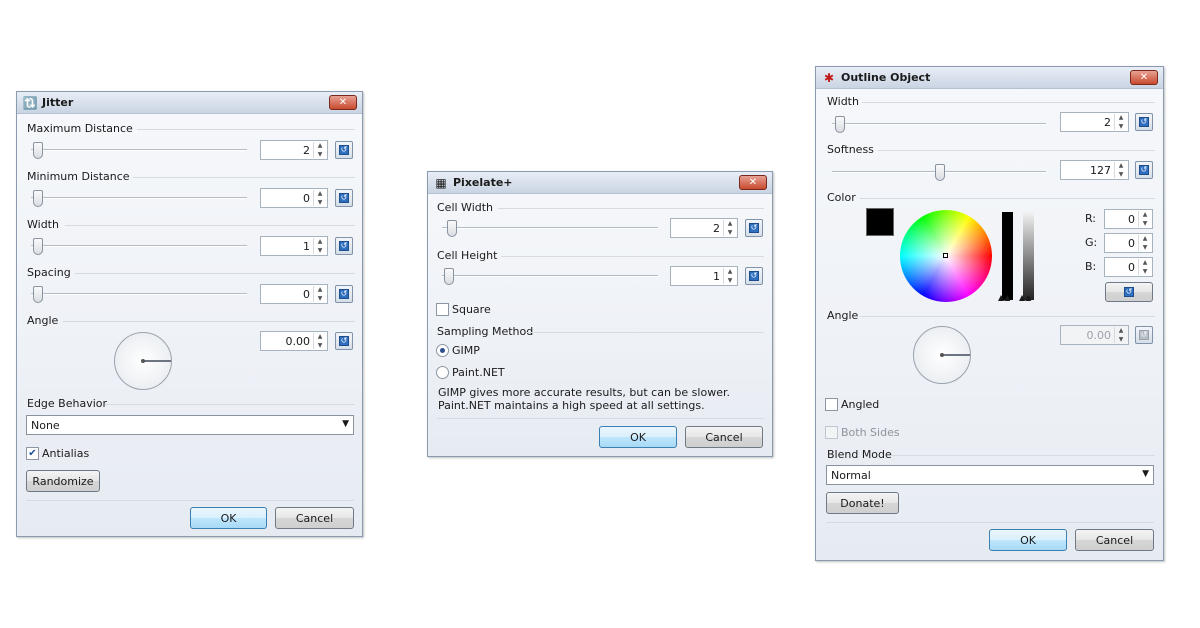 This screenshot has height=628, width=1200. Describe the element at coordinates (1128, 219) in the screenshot. I see `r-input: 0 ▲ ▼` at that location.